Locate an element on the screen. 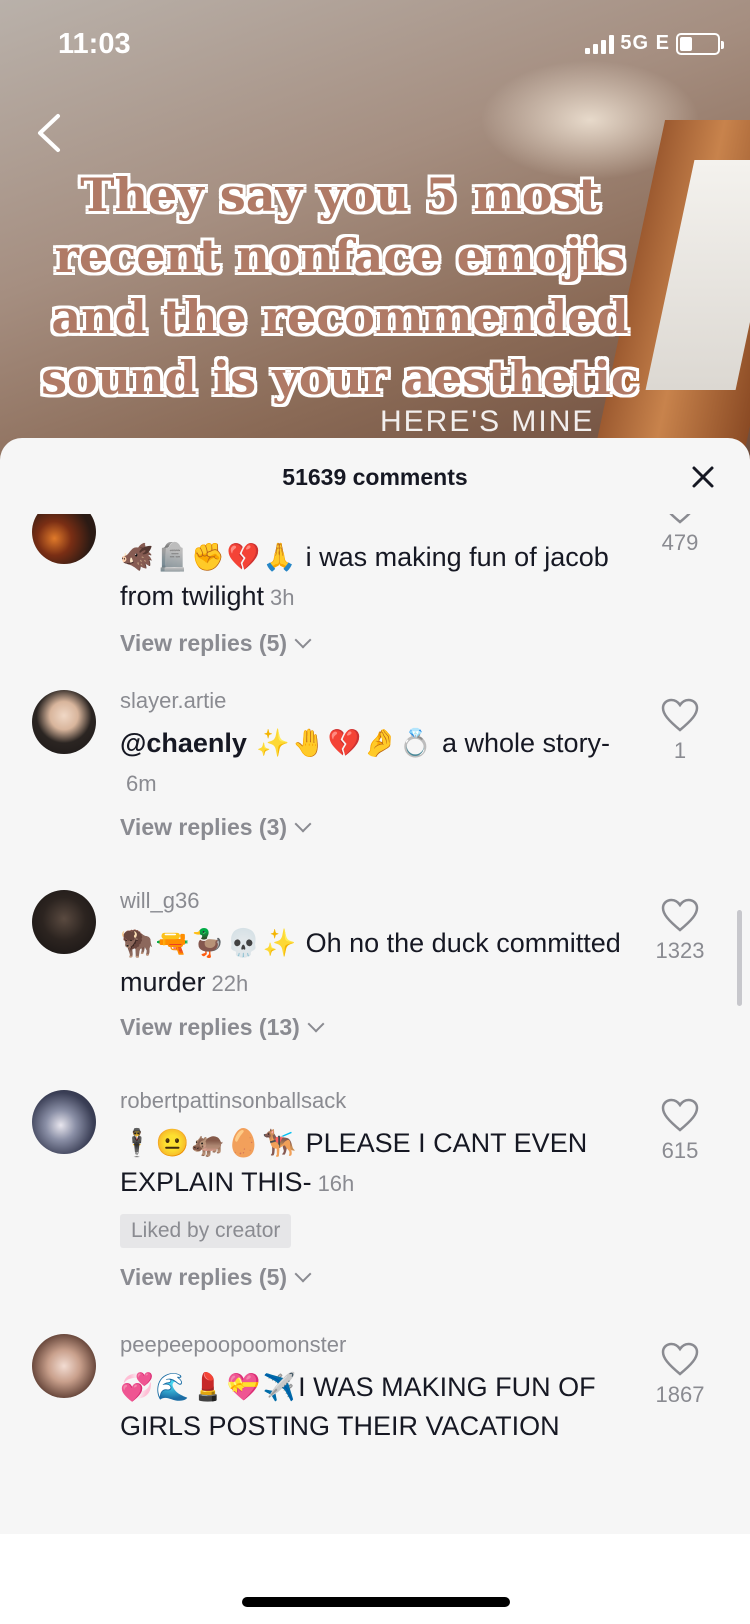 This screenshot has width=750, height=1624. like-count: 1 is located at coordinates (680, 750).